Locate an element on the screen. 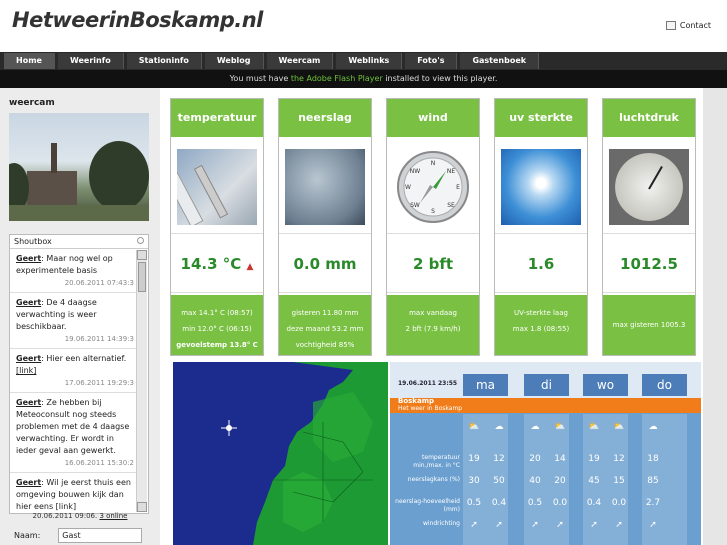  barometer-icon is located at coordinates (649, 187).